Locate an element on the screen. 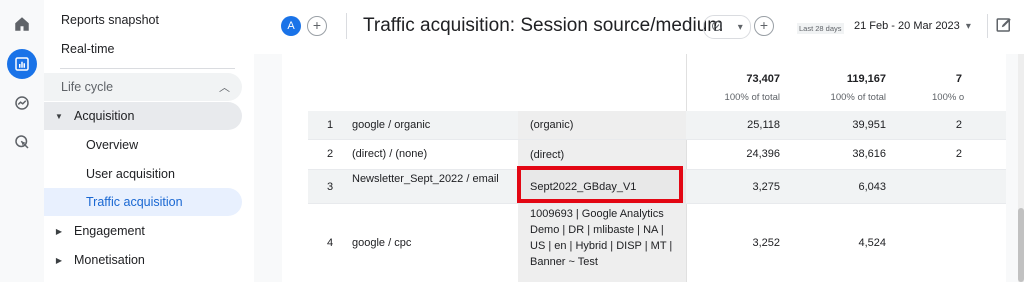 Image resolution: width=1024 pixels, height=282 pixels. date-range-picker: 21 Feb - 20 Mar 2023 ▾ is located at coordinates (912, 26).